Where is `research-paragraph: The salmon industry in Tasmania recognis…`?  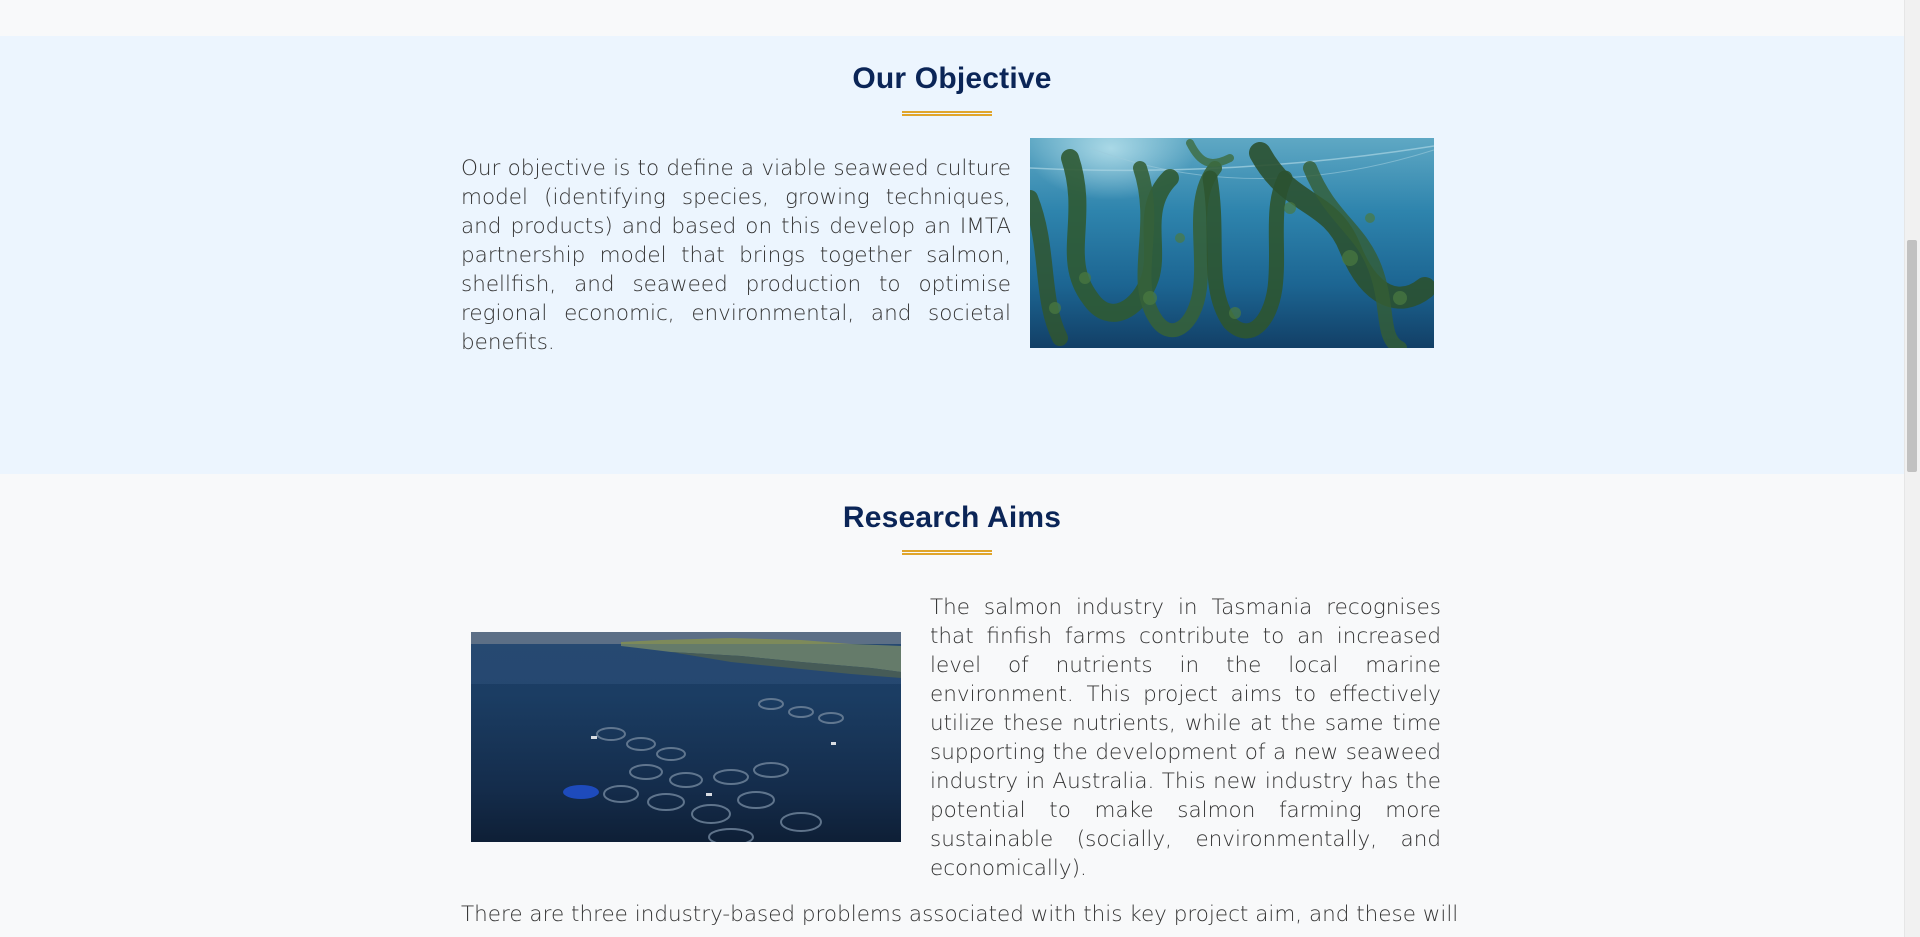 research-paragraph: The salmon industry in Tasmania recognis… is located at coordinates (1185, 738).